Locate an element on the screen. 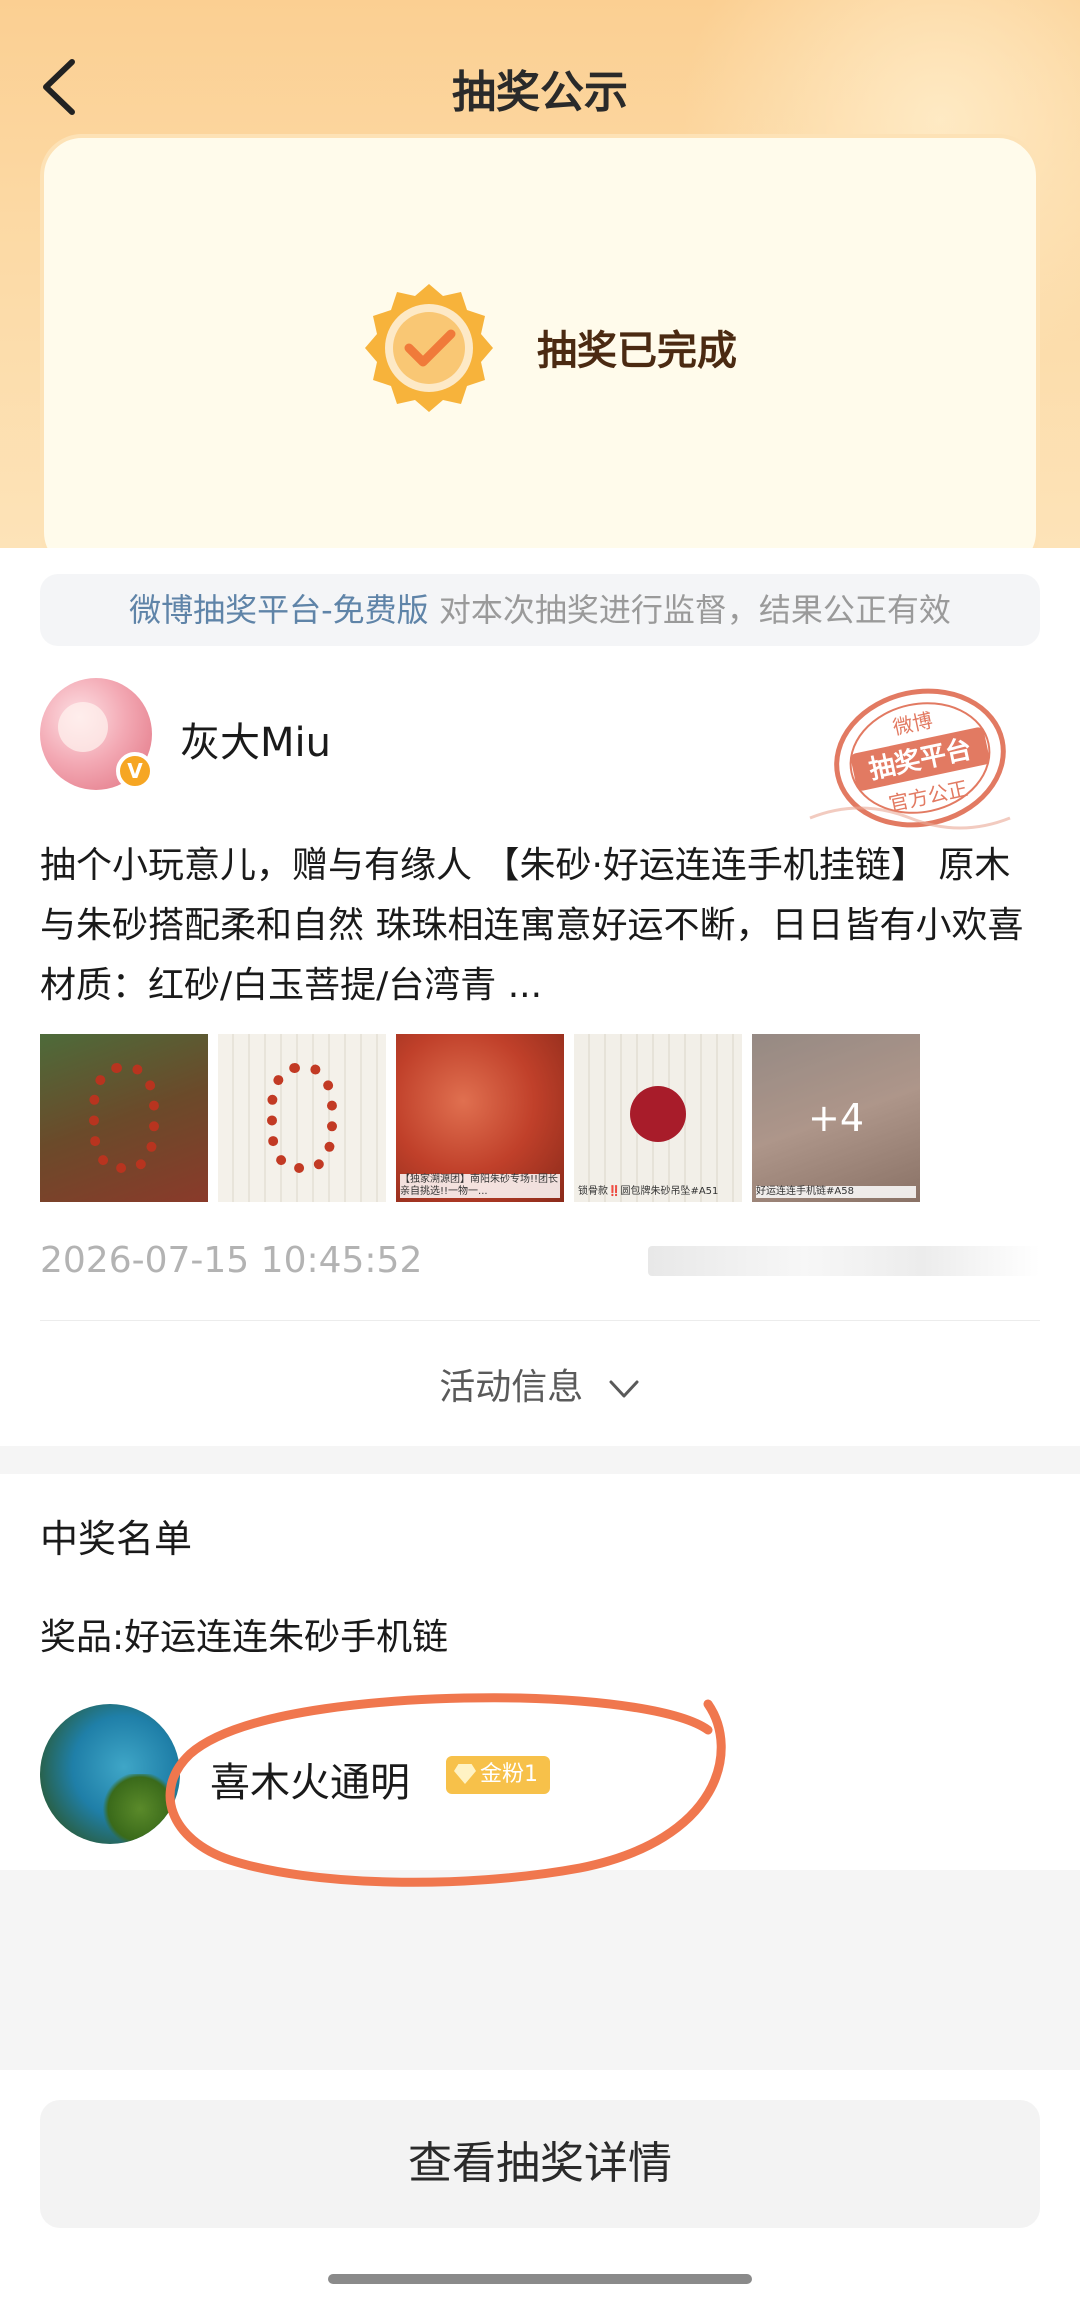 The width and height of the screenshot is (1080, 2300). prize-label: 奖品:好运连连朱砂手机链 is located at coordinates (244, 1637).